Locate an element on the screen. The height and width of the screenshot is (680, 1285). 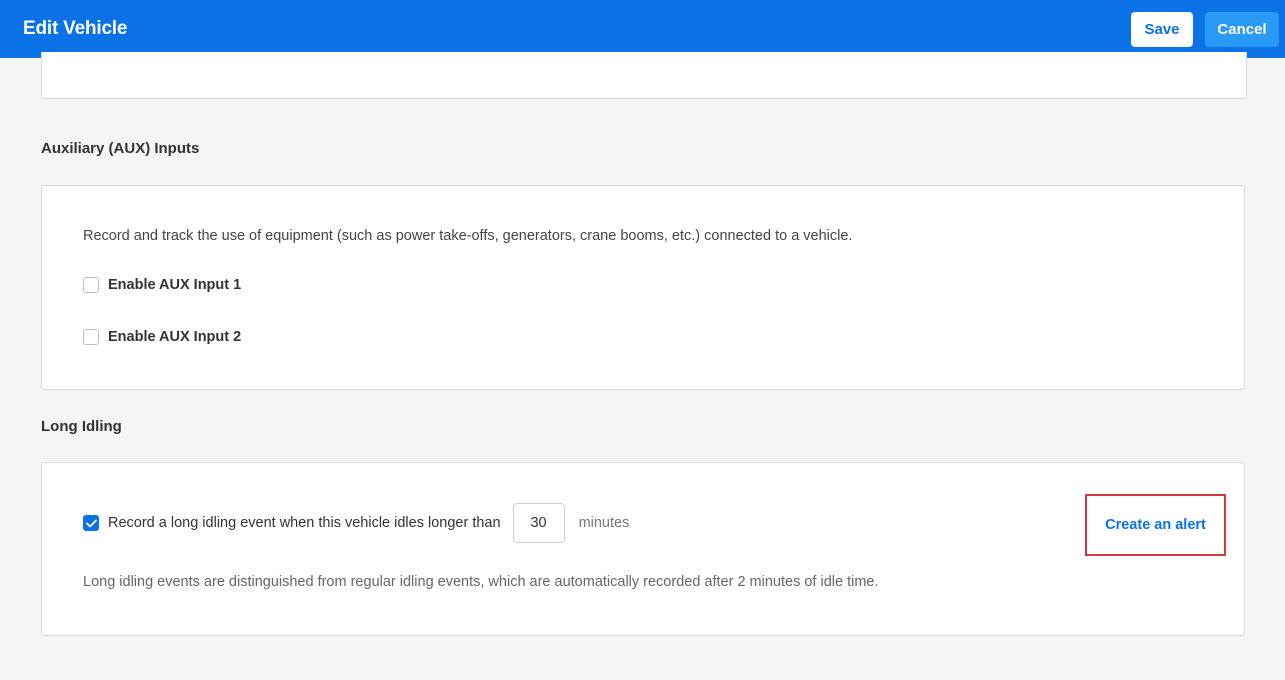
header-bar: Edit Vehicle Save Cancel is located at coordinates (642, 29).